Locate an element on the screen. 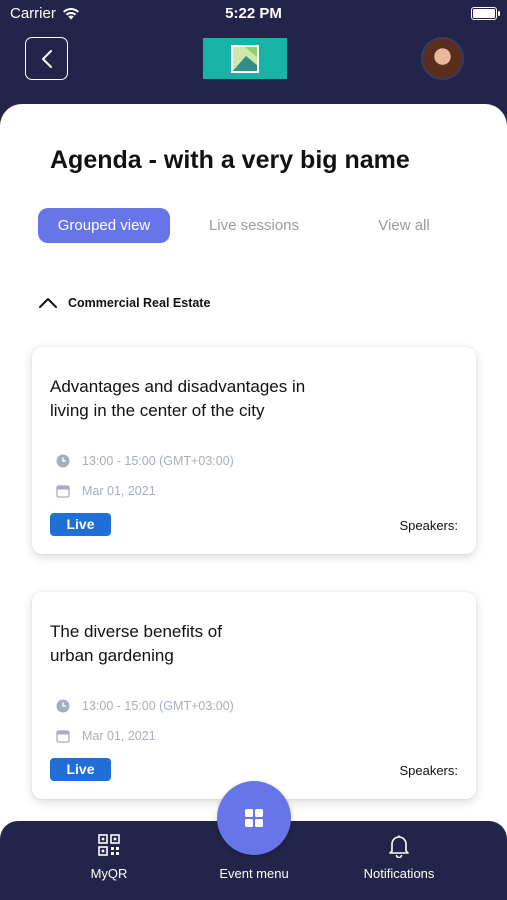 The width and height of the screenshot is (507, 900). session-title-line: urban gardening is located at coordinates (112, 655).